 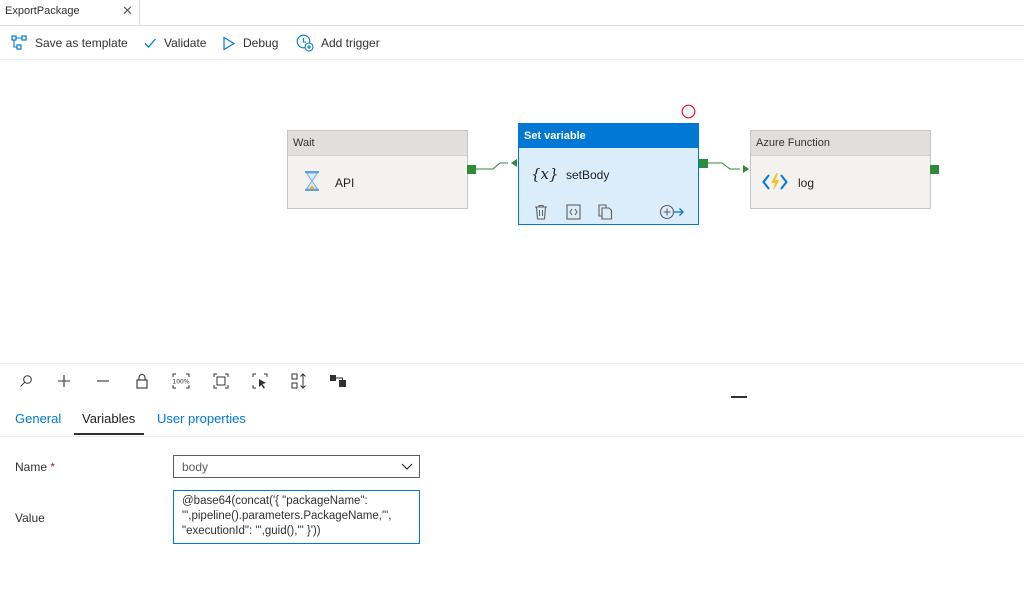 I want to click on activity-azure-function-log: Azure Function log, so click(x=840, y=169).